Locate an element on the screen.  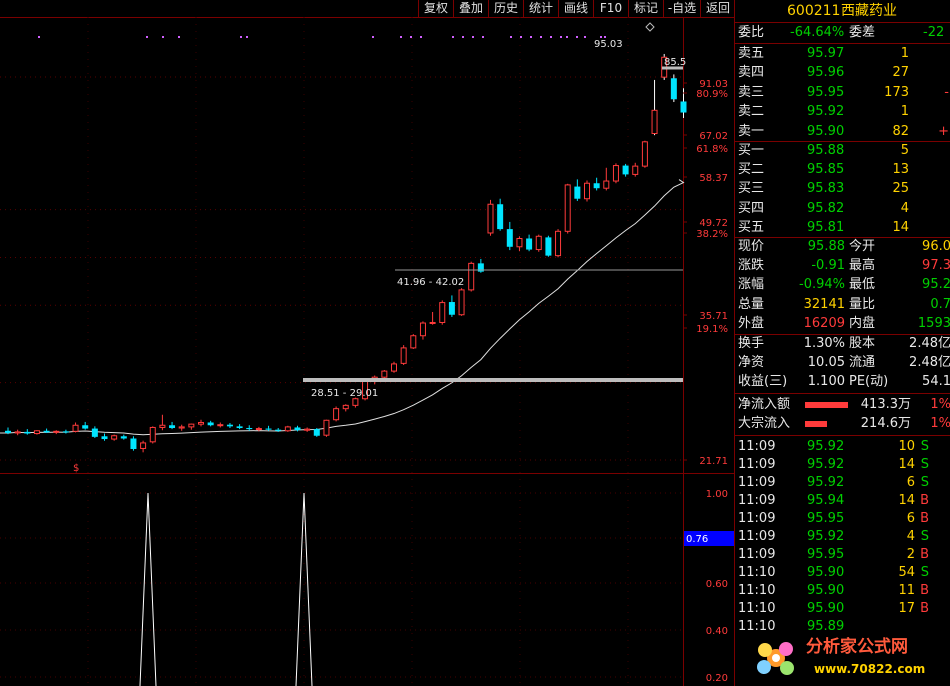
quote-value: 16209 is located at coordinates (824, 323).